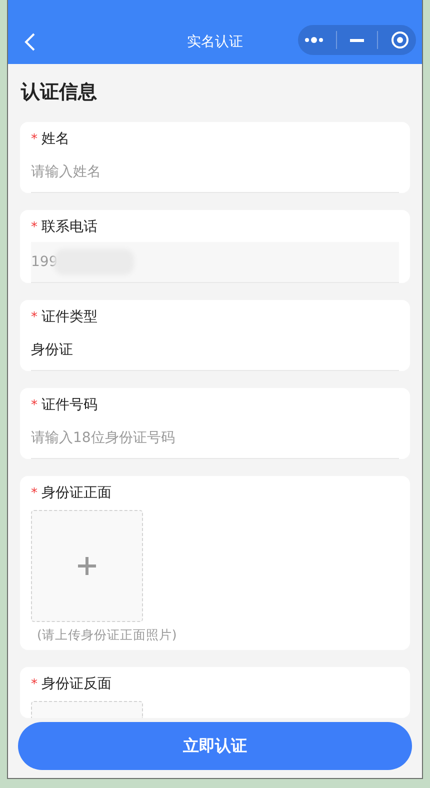 The width and height of the screenshot is (430, 788). I want to click on text-input: 请输入18位身份证号码, so click(215, 438).